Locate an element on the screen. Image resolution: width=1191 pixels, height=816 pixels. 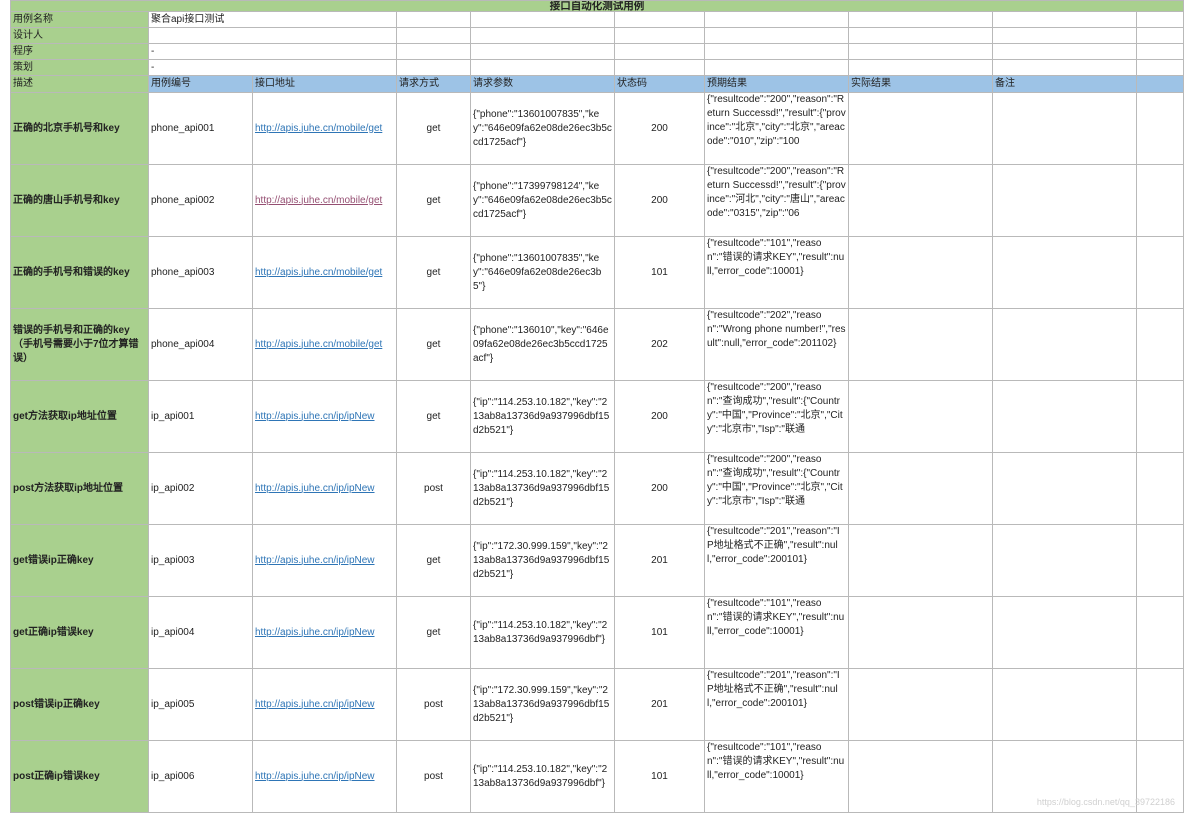
header-description: 描述 is located at coordinates (79, 84).